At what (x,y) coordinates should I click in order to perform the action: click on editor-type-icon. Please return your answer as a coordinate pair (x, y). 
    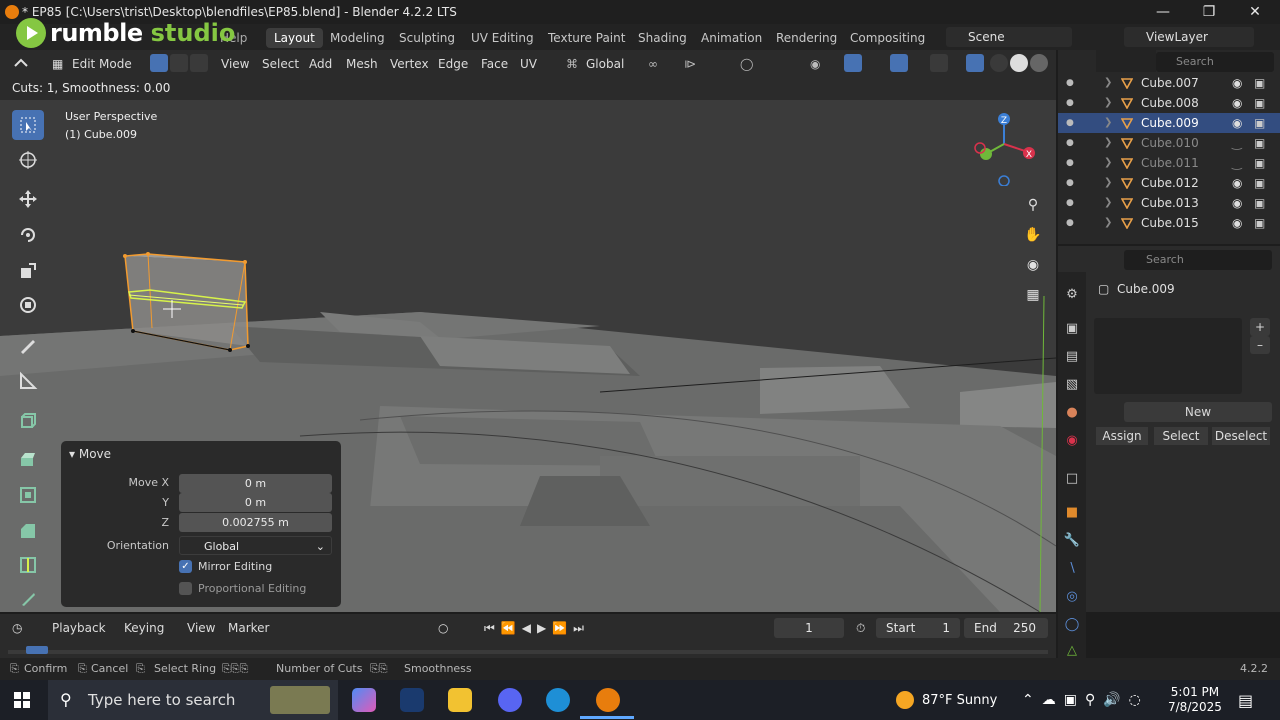
    Looking at the image, I should click on (21, 63).